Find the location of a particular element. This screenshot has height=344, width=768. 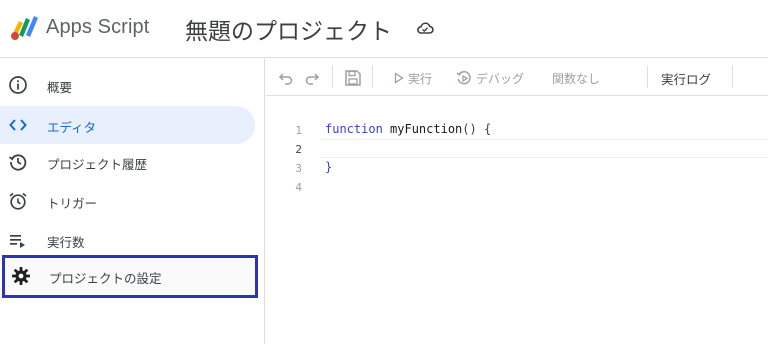

redo-button is located at coordinates (312, 78).